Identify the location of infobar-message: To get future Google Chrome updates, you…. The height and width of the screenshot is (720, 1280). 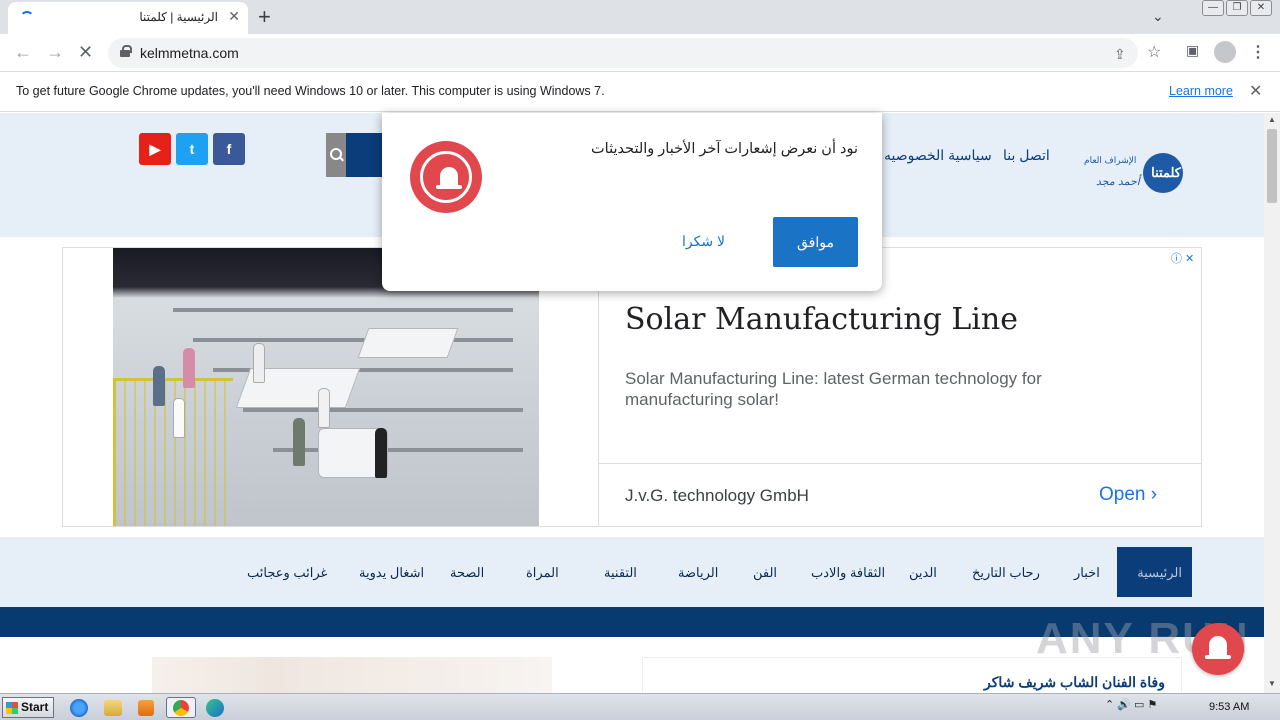
(310, 91).